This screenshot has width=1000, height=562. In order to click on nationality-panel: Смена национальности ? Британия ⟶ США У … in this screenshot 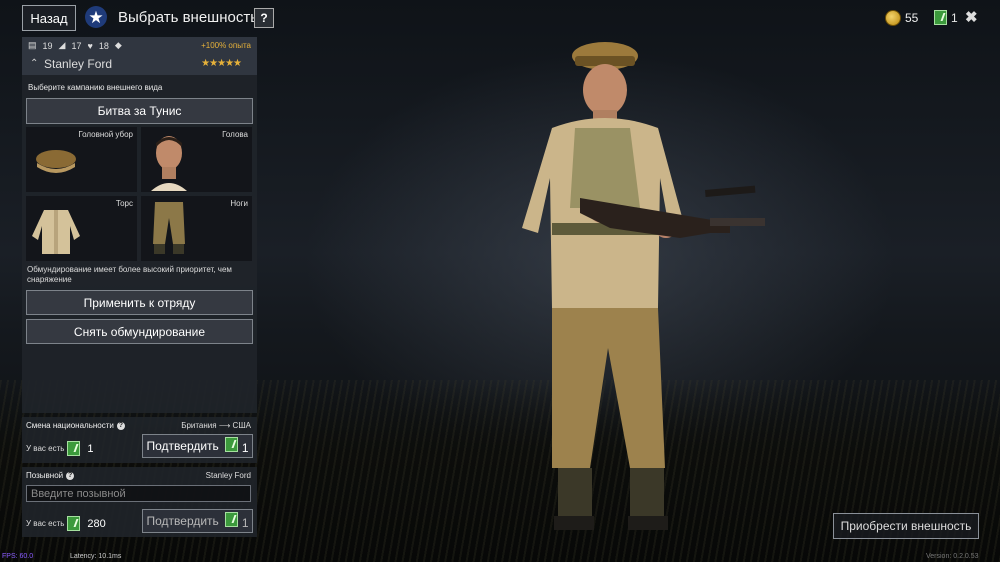, I will do `click(139, 440)`.